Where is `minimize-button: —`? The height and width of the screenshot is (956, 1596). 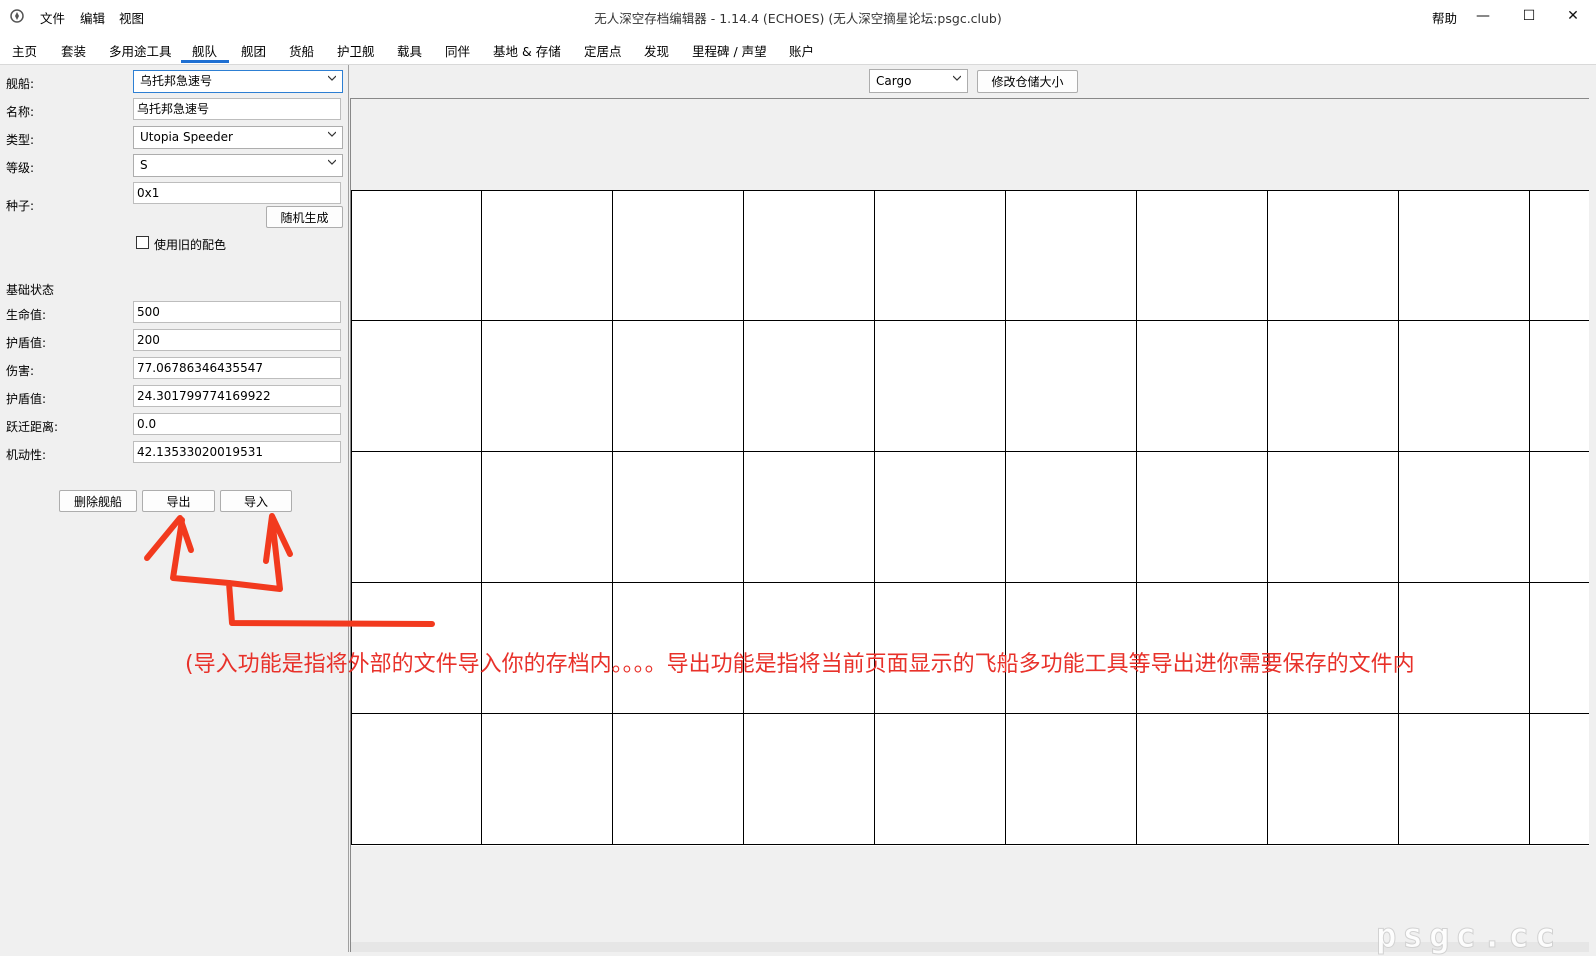 minimize-button: — is located at coordinates (1483, 16).